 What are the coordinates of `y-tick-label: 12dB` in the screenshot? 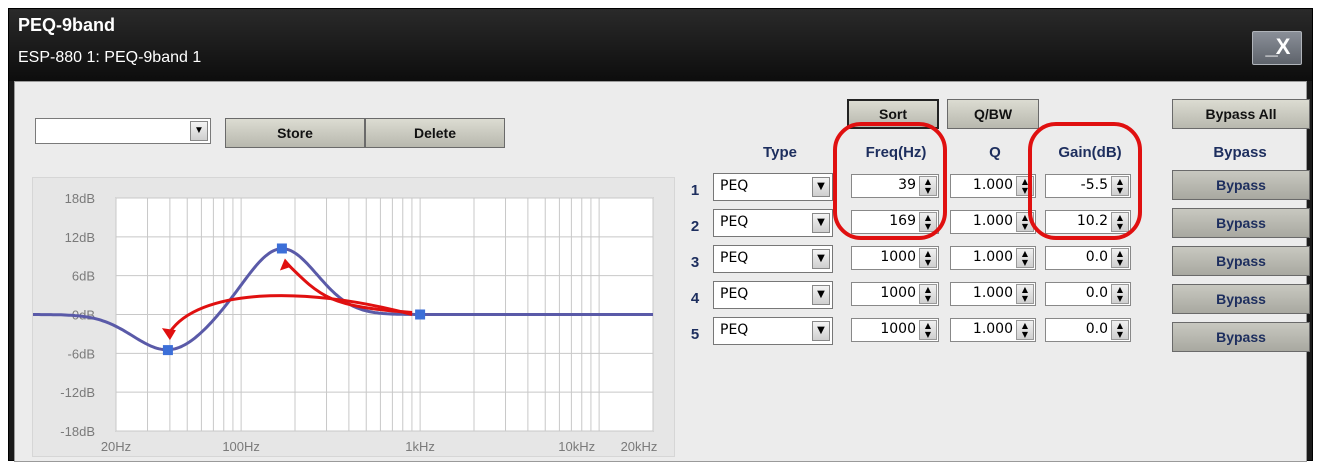 It's located at (80, 237).